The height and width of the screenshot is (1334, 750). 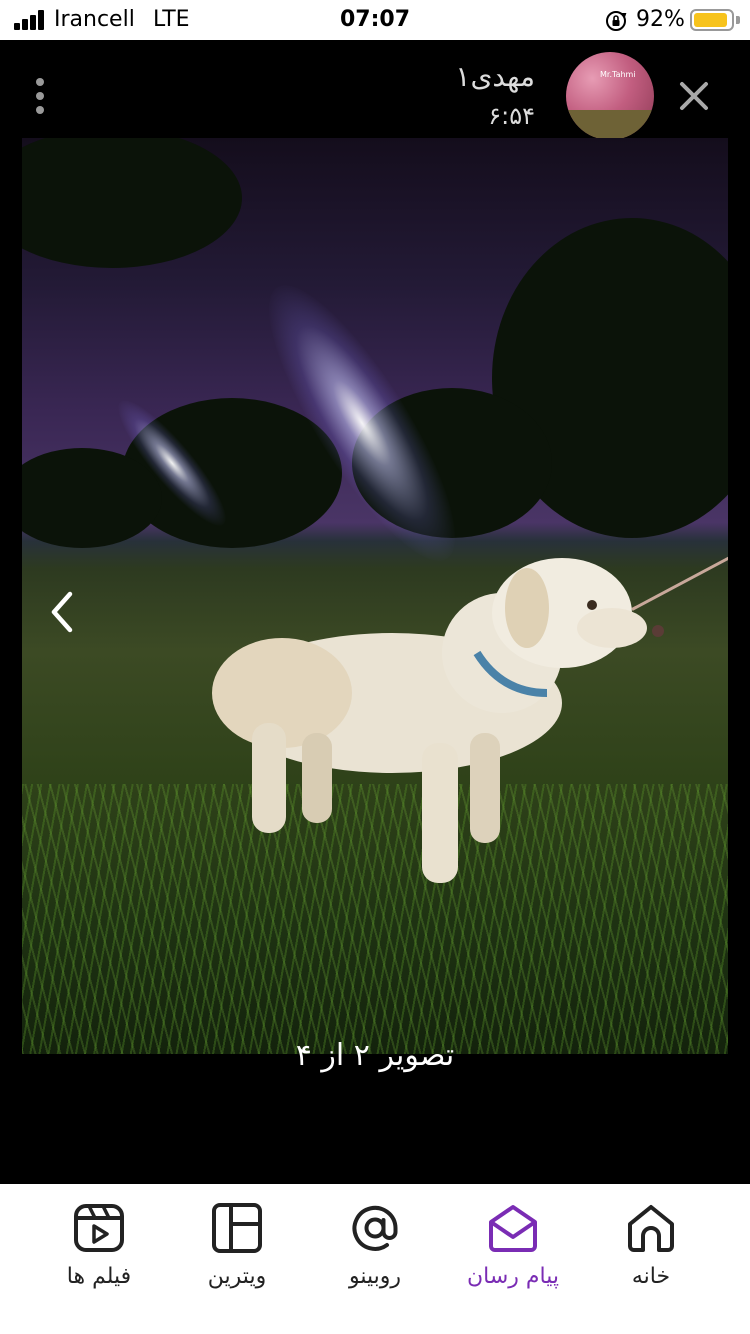 What do you see at coordinates (651, 1259) in the screenshot?
I see `nav-item-home: خانه` at bounding box center [651, 1259].